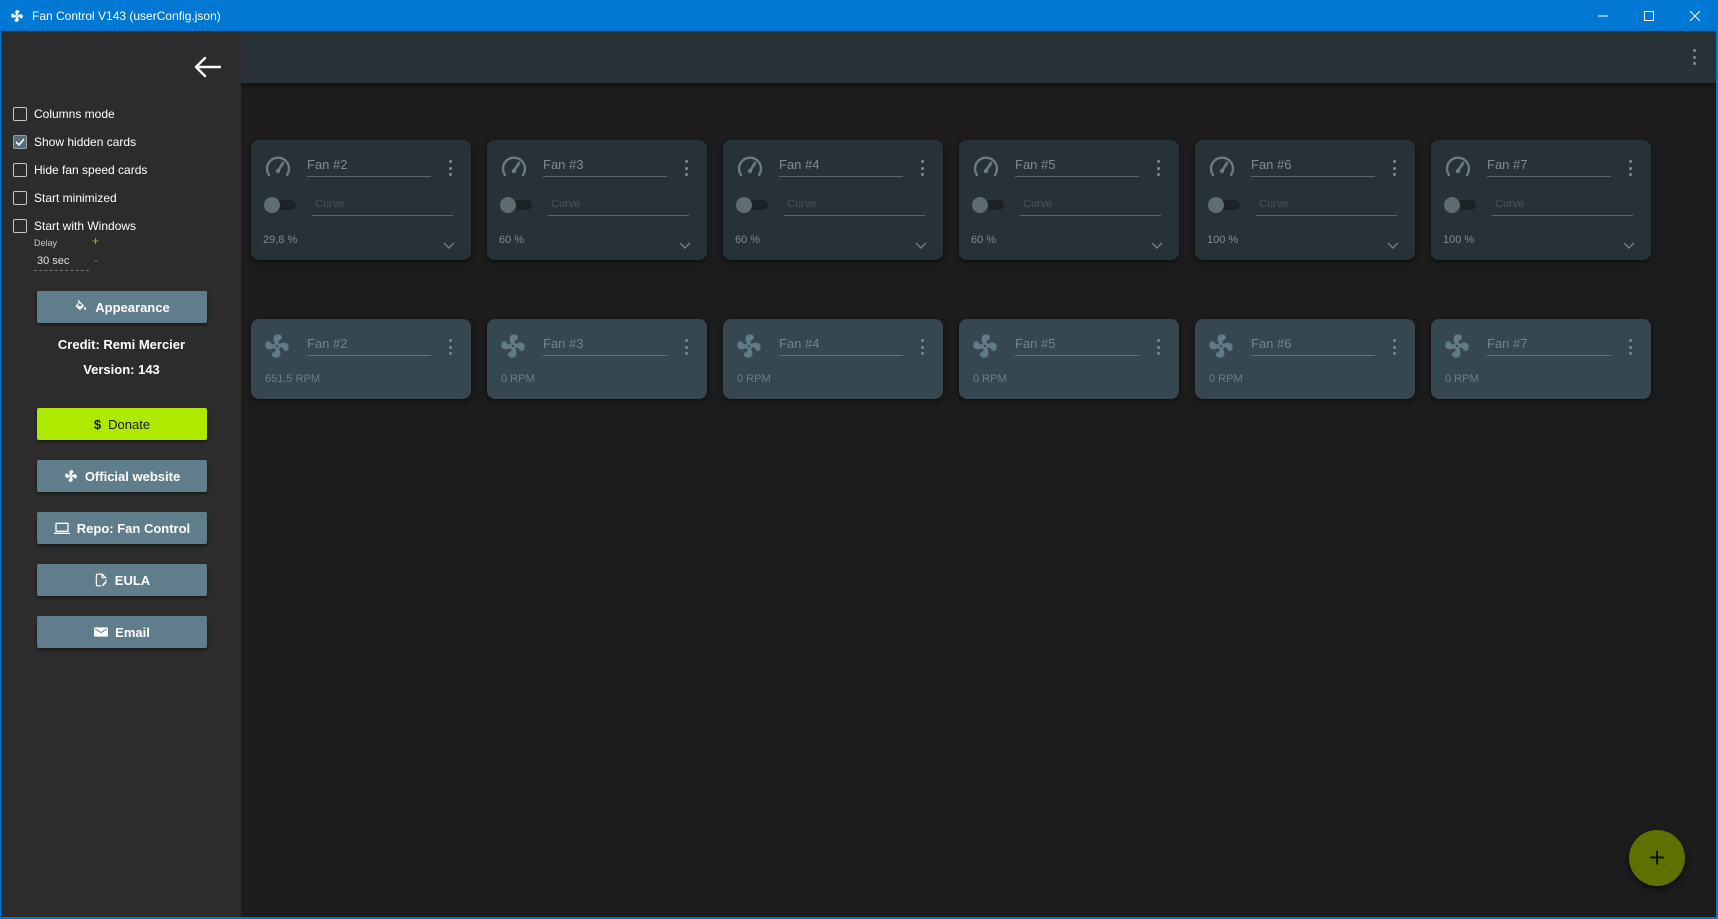  Describe the element at coordinates (20, 226) in the screenshot. I see `start-with-windows-checkbox` at that location.